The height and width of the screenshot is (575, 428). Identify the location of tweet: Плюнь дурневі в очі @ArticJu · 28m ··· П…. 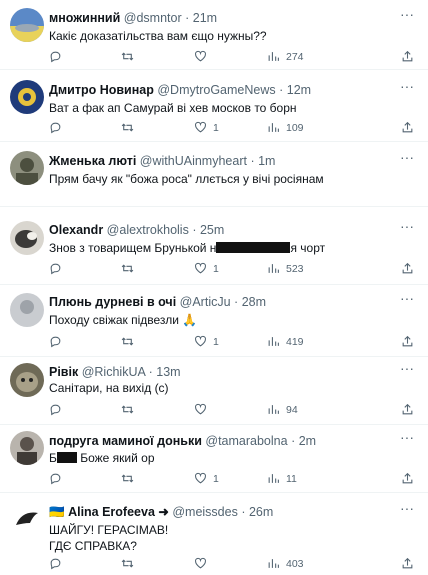
(214, 321).